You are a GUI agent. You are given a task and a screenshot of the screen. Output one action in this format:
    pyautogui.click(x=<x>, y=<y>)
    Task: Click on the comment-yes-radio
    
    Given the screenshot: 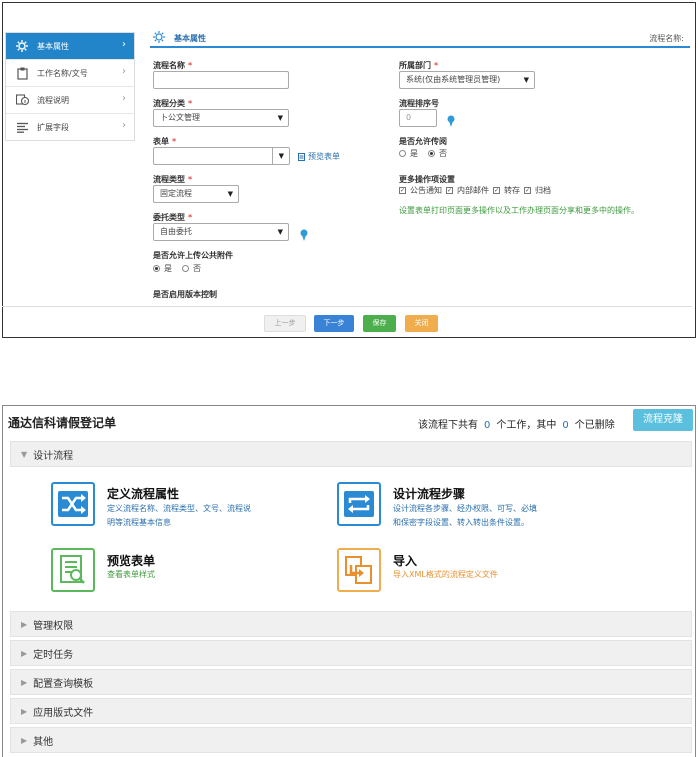 What is the action you would take?
    pyautogui.click(x=402, y=153)
    